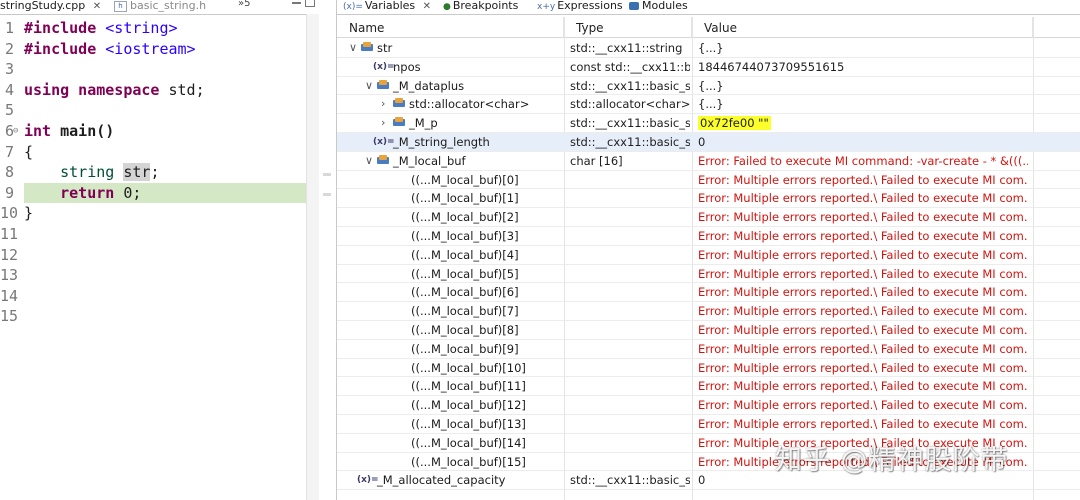 This screenshot has width=1080, height=500. Describe the element at coordinates (153, 234) in the screenshot. I see `code-line: 11` at that location.